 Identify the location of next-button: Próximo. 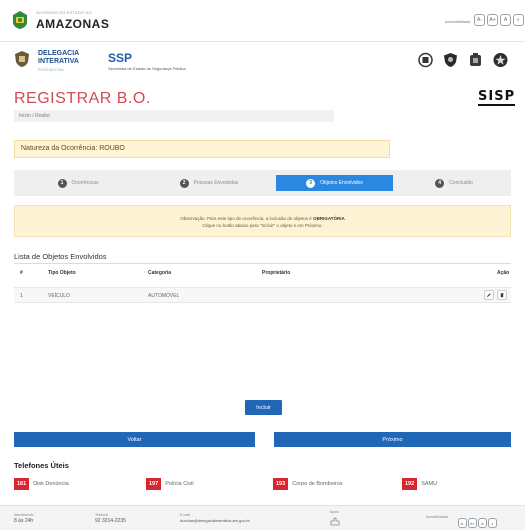
(392, 439).